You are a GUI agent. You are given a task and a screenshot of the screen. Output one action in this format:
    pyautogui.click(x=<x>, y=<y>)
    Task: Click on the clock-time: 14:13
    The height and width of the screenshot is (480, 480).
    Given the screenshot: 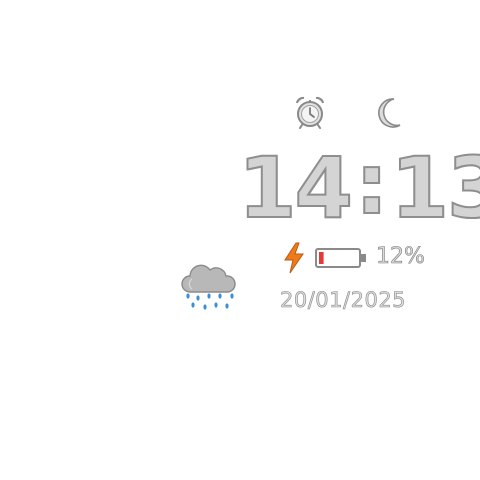 What is the action you would take?
    pyautogui.click(x=358, y=186)
    